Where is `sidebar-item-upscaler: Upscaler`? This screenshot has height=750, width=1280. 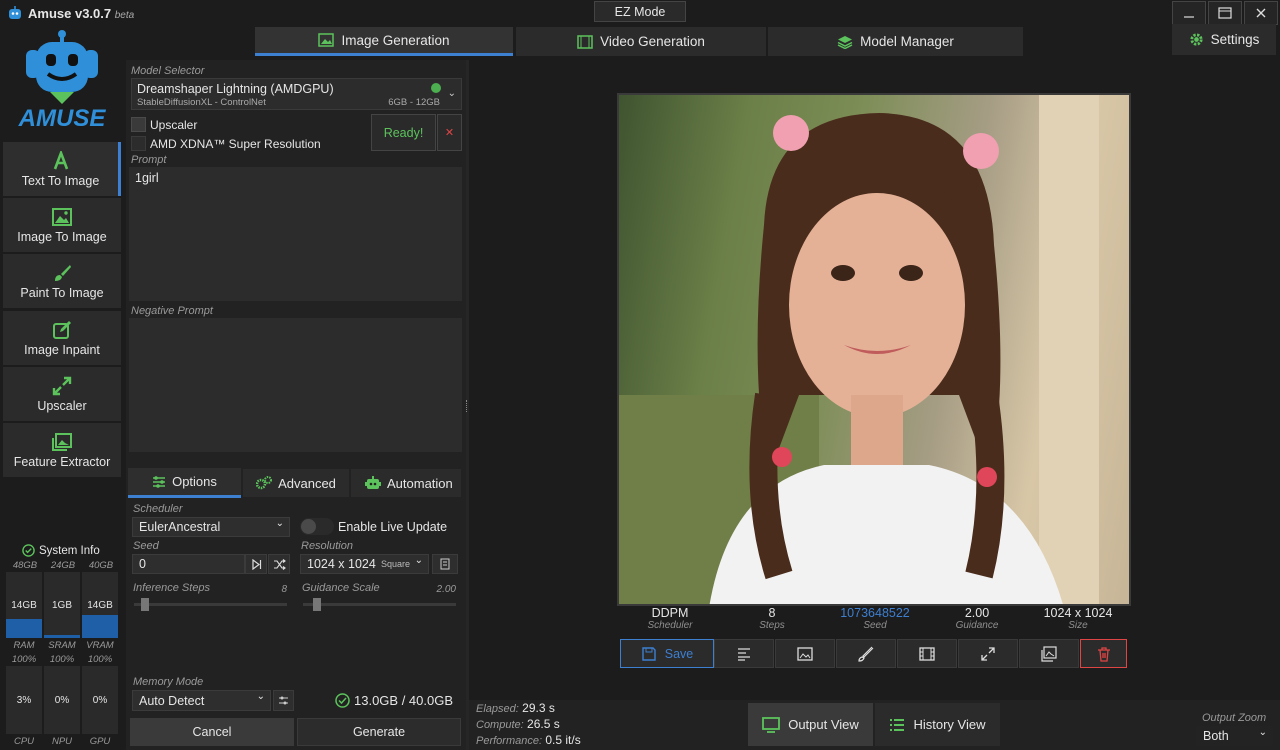 sidebar-item-upscaler: Upscaler is located at coordinates (62, 394).